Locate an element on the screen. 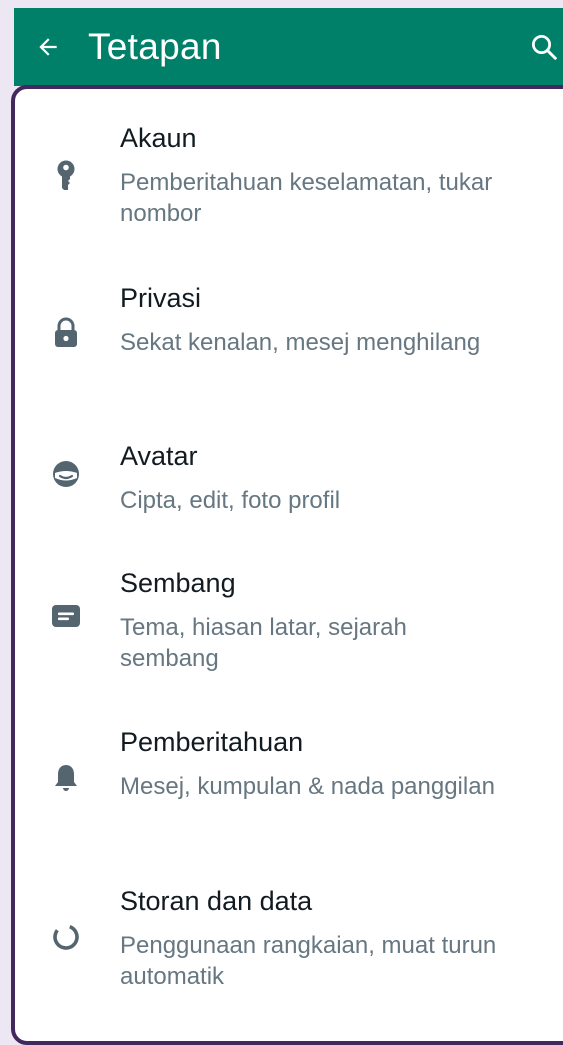  search-icon is located at coordinates (544, 47).